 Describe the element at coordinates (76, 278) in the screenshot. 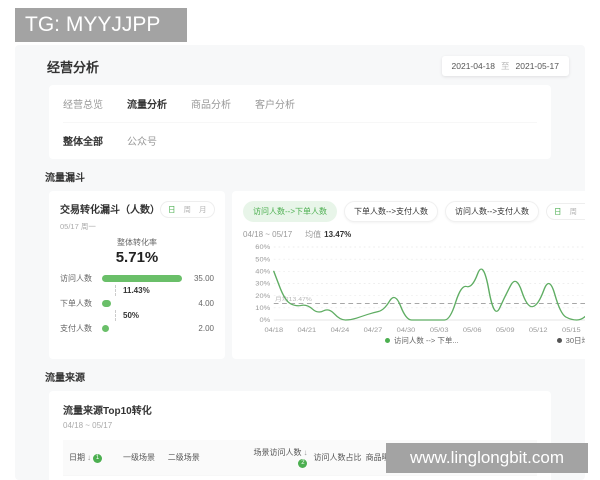

I see `funnel-label: 访问人数` at that location.